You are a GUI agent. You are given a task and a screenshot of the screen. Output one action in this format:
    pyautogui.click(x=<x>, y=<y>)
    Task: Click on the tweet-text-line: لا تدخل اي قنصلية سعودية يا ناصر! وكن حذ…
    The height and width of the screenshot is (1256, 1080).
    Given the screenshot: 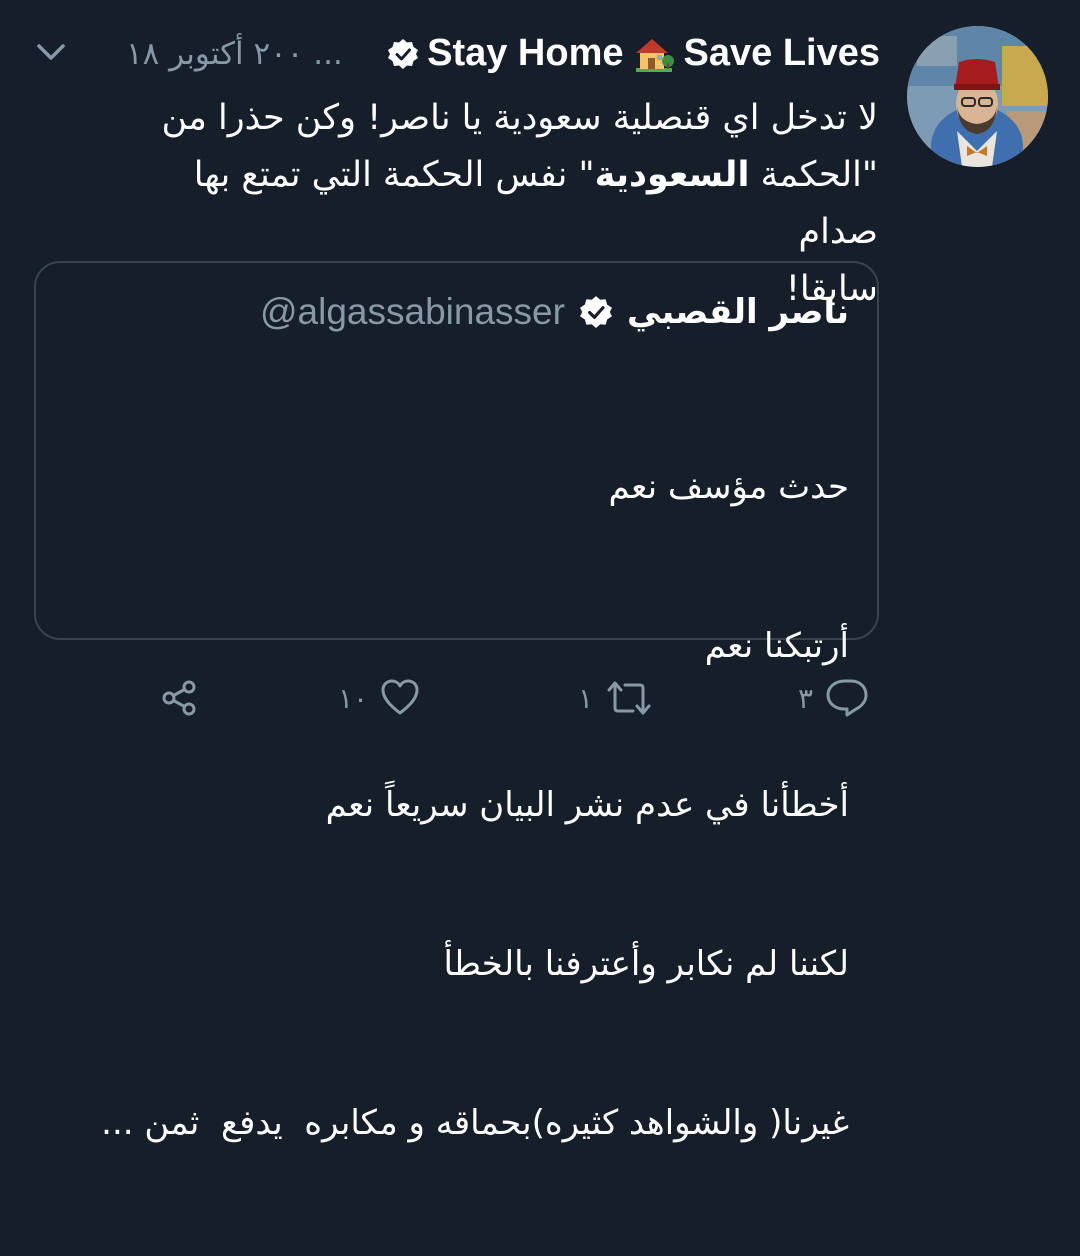 What is the action you would take?
    pyautogui.click(x=519, y=118)
    